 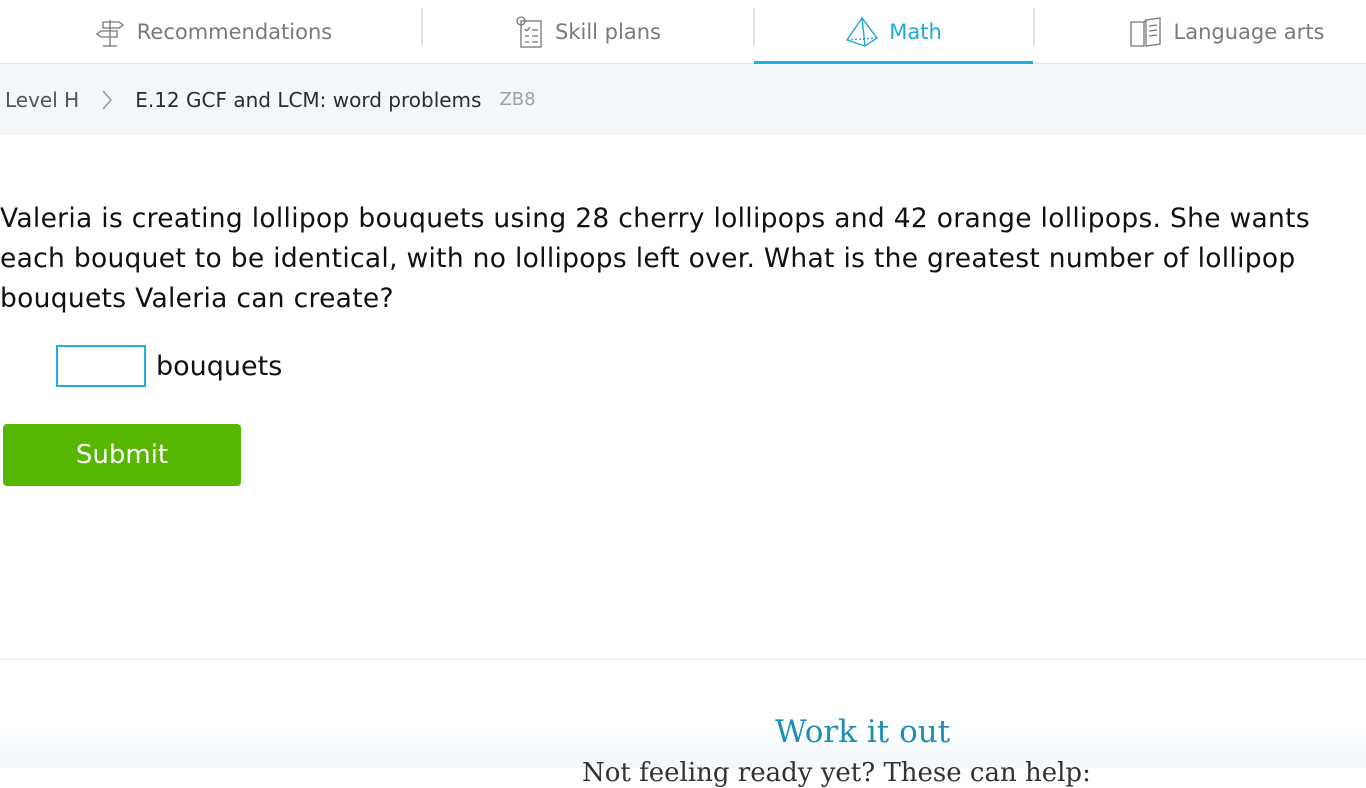 What do you see at coordinates (836, 773) in the screenshot?
I see `help-subtitle: Not feeling ready yet? These can help:` at bounding box center [836, 773].